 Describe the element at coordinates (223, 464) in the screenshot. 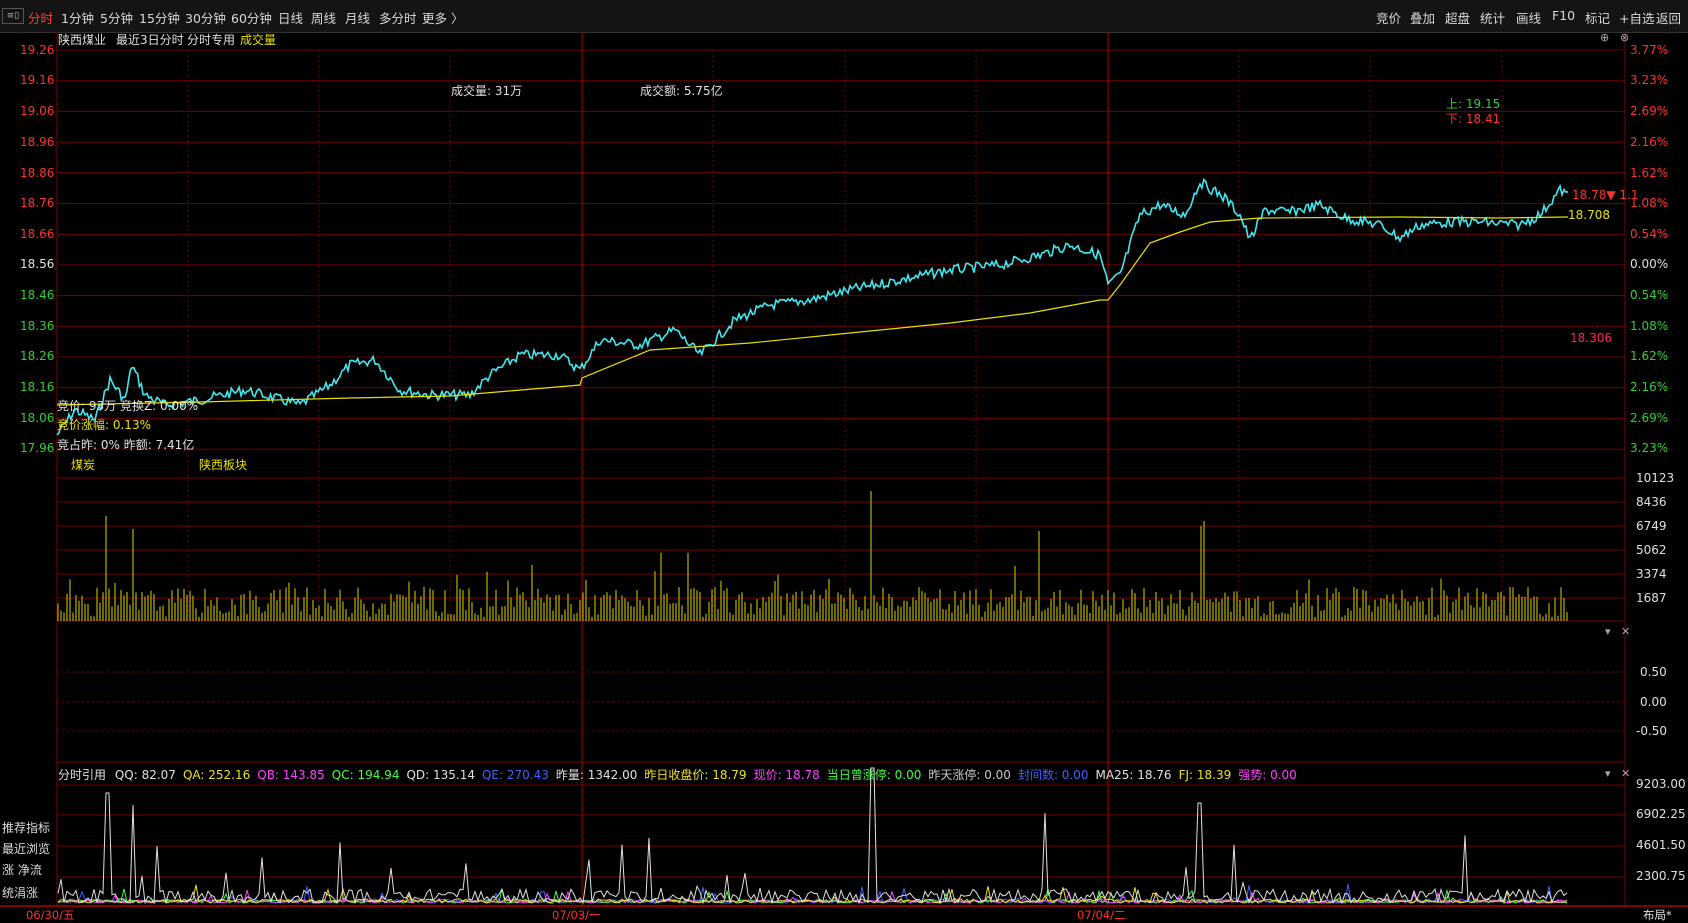

I see `sector-shaanxi: 陕西板块` at that location.